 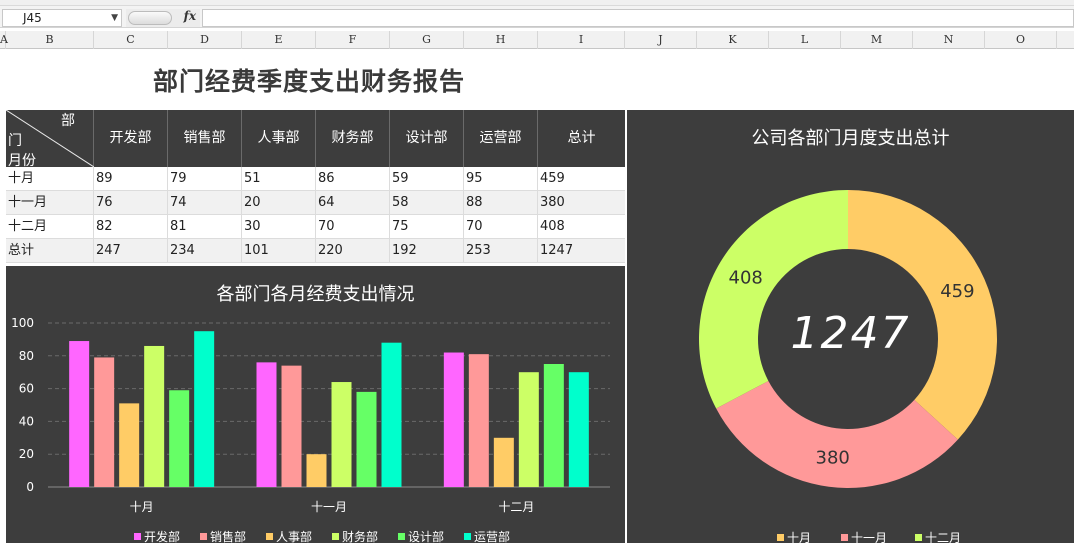 What do you see at coordinates (131, 138) in the screenshot?
I see `header-dev: 开发部` at bounding box center [131, 138].